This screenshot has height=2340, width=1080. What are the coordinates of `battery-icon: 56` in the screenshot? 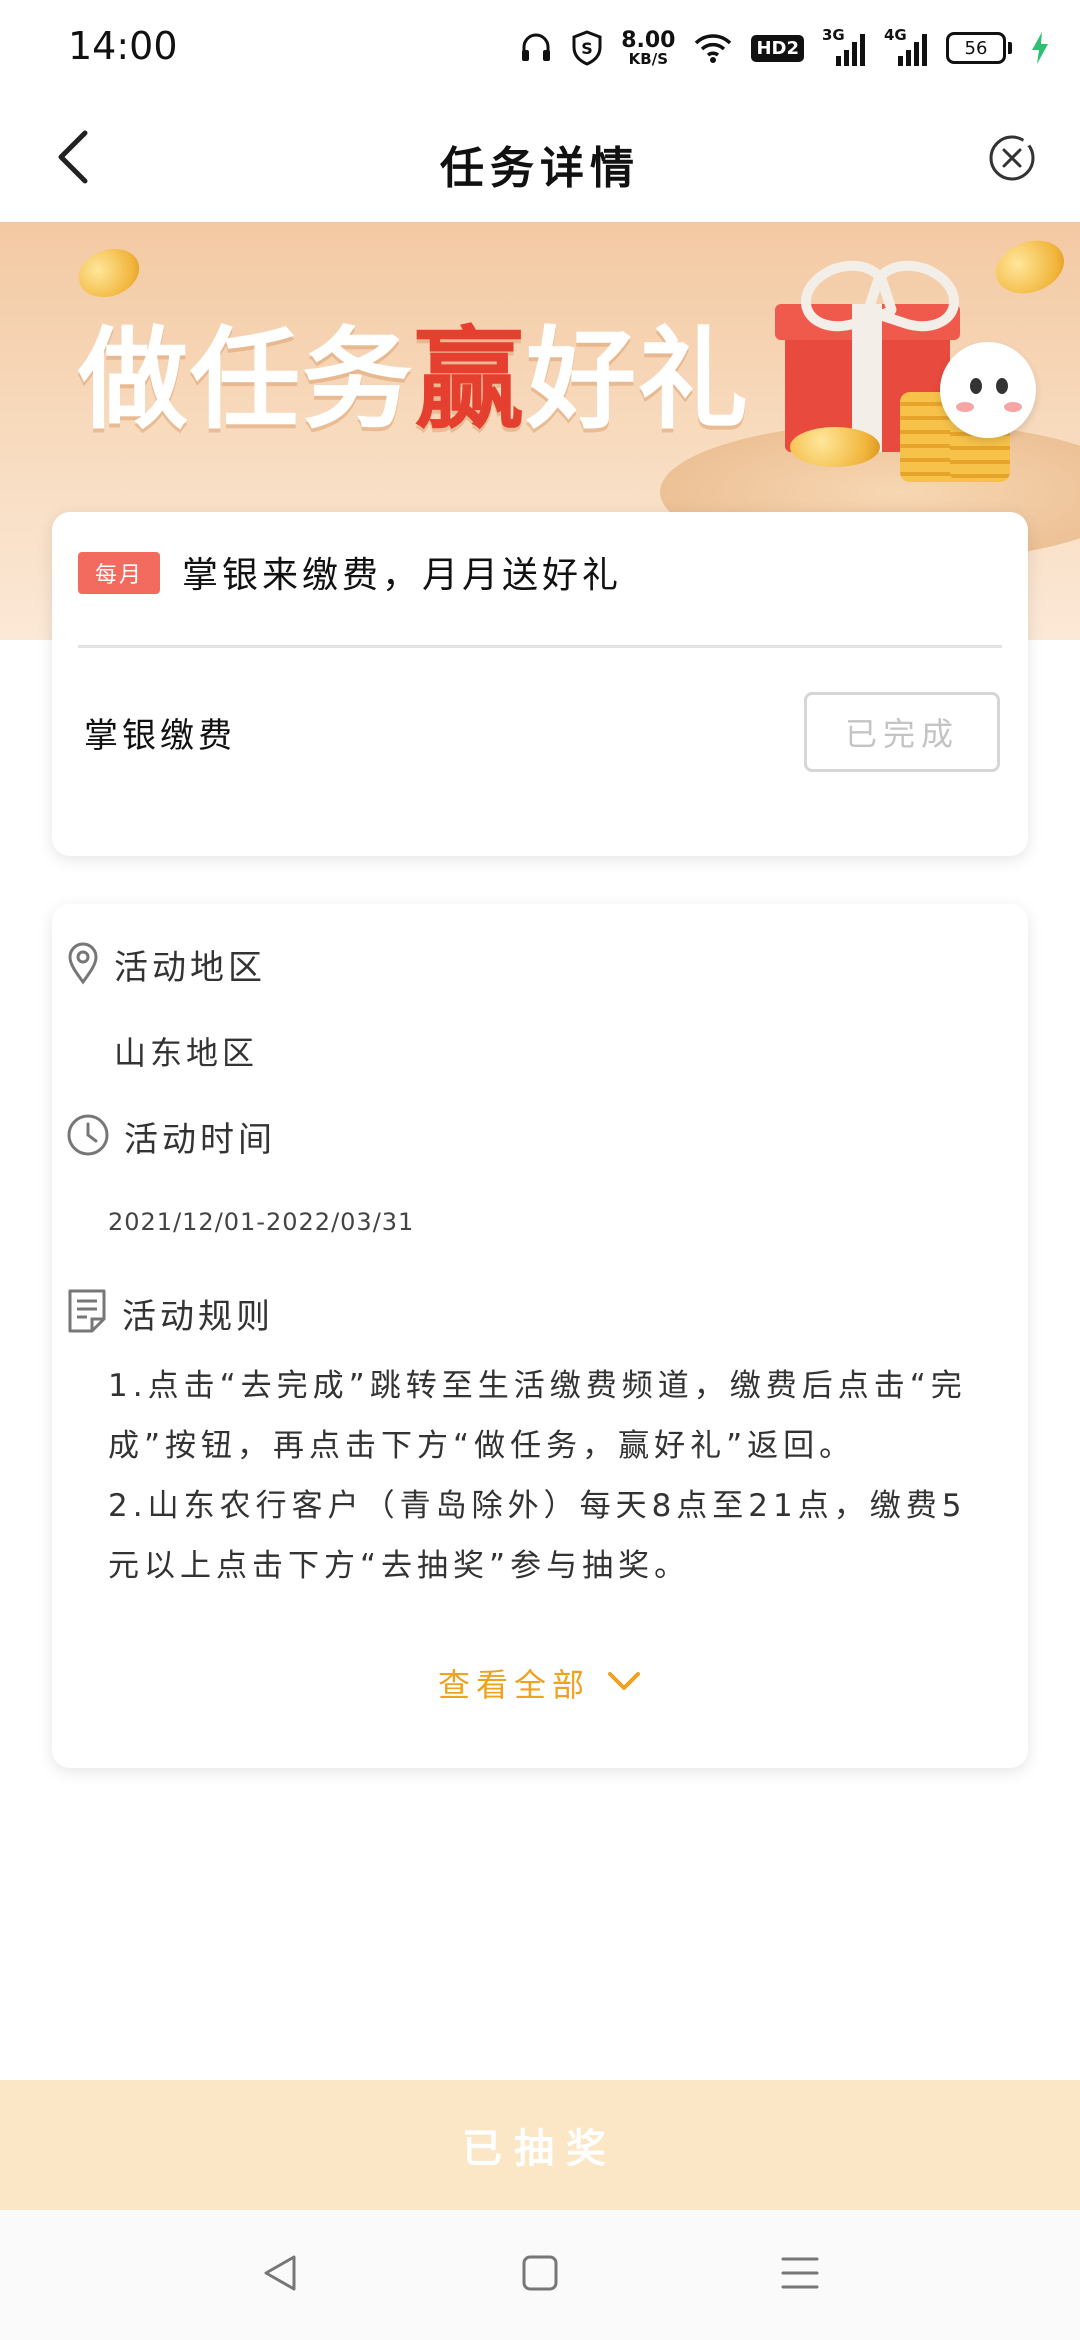 It's located at (979, 48).